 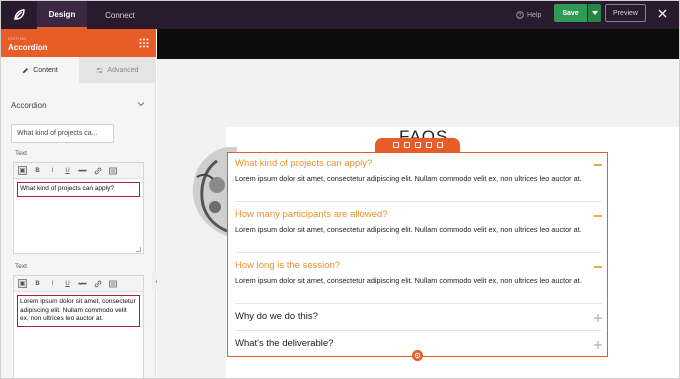 I want to click on tab-advanced: Advanced, so click(x=117, y=70).